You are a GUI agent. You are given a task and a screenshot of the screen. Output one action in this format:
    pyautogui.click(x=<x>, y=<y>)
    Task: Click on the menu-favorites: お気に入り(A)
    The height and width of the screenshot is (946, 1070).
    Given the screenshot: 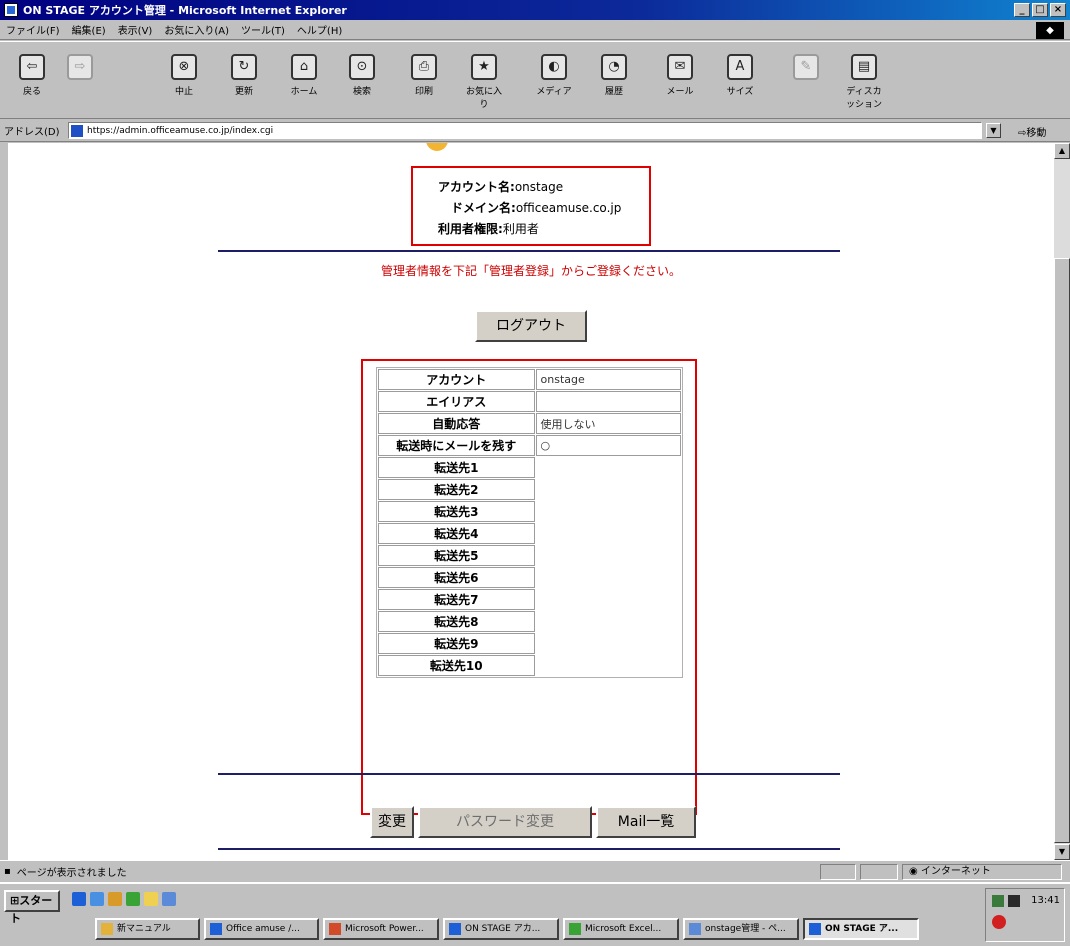 What is the action you would take?
    pyautogui.click(x=196, y=29)
    